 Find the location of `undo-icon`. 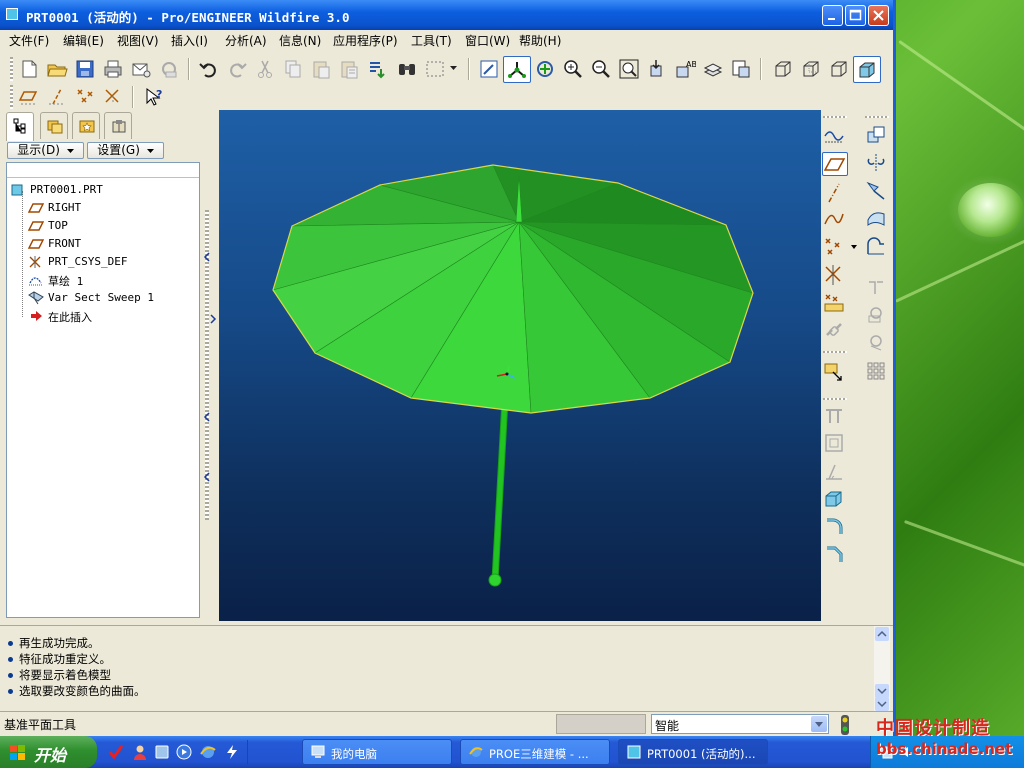

undo-icon is located at coordinates (209, 69).